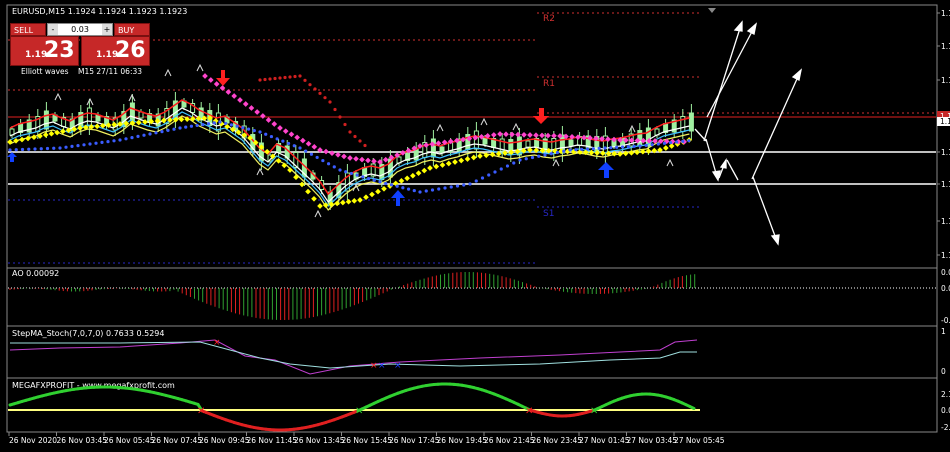  Describe the element at coordinates (129, 440) in the screenshot. I see `time-label: 26 Nov 05:45` at that location.